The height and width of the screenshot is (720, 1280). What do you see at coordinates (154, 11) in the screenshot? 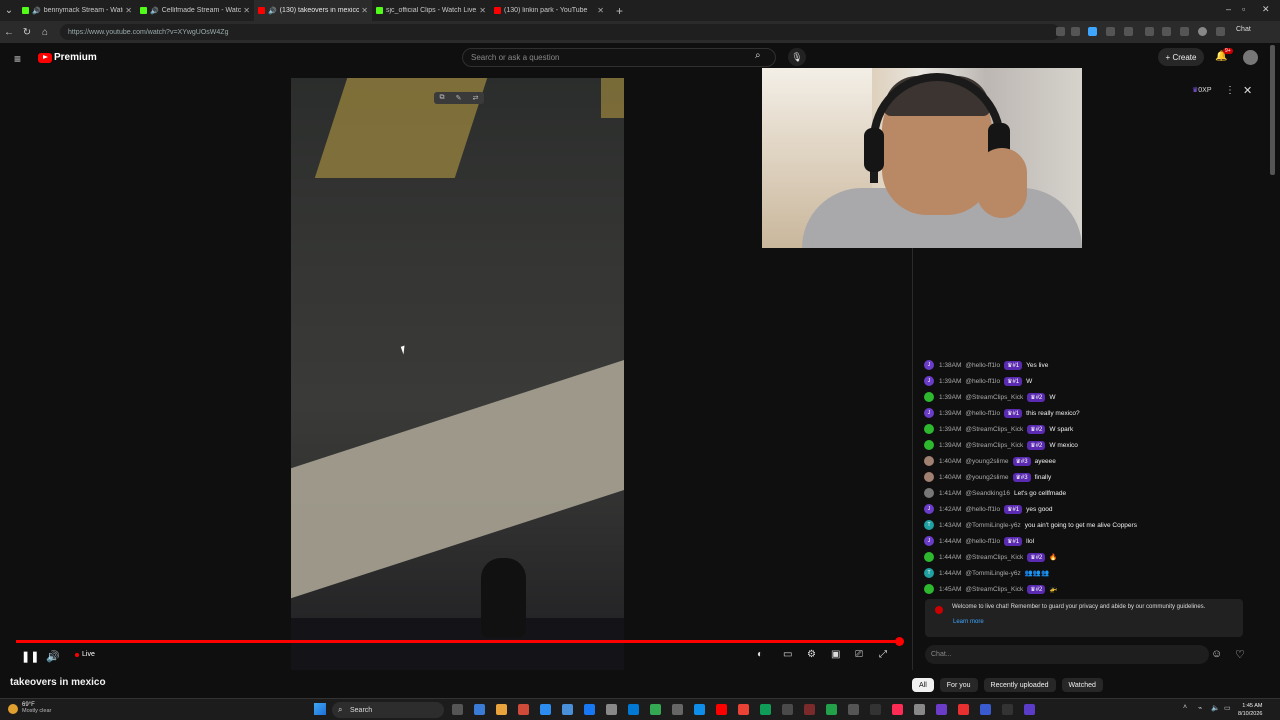
I see `tab-audio-icon: 🔊` at bounding box center [154, 11].